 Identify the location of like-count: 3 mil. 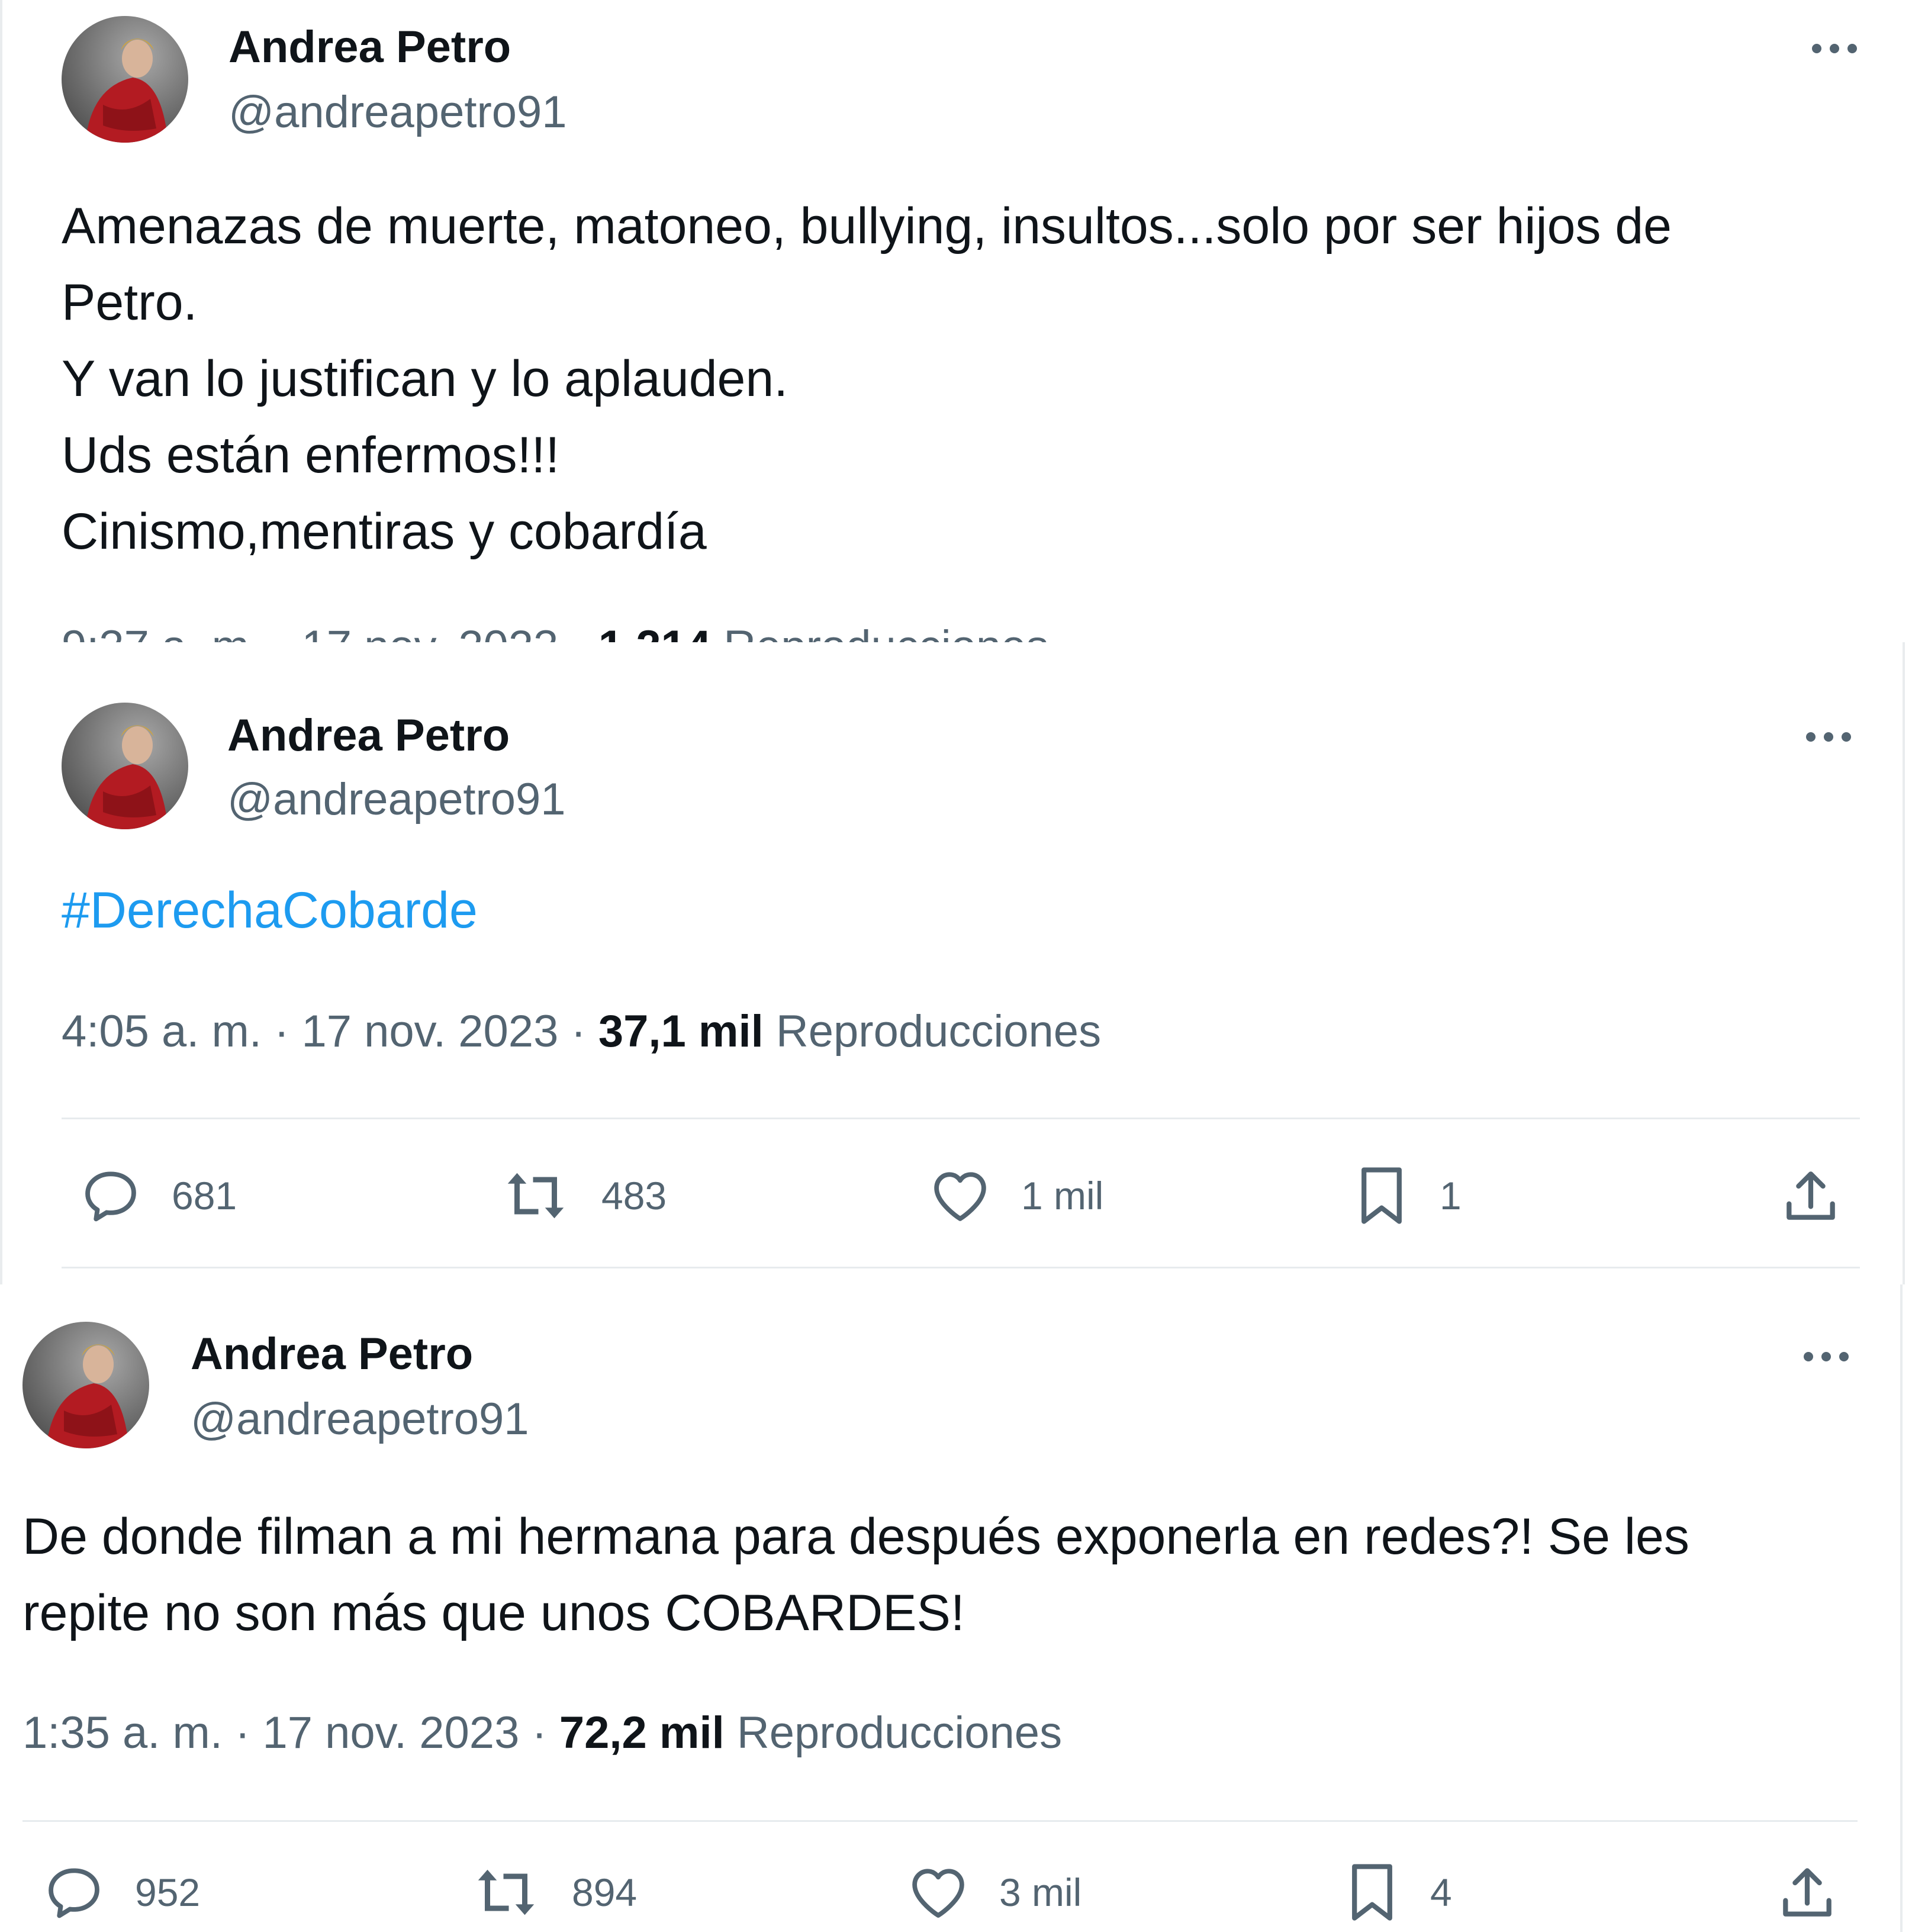
(1040, 1892).